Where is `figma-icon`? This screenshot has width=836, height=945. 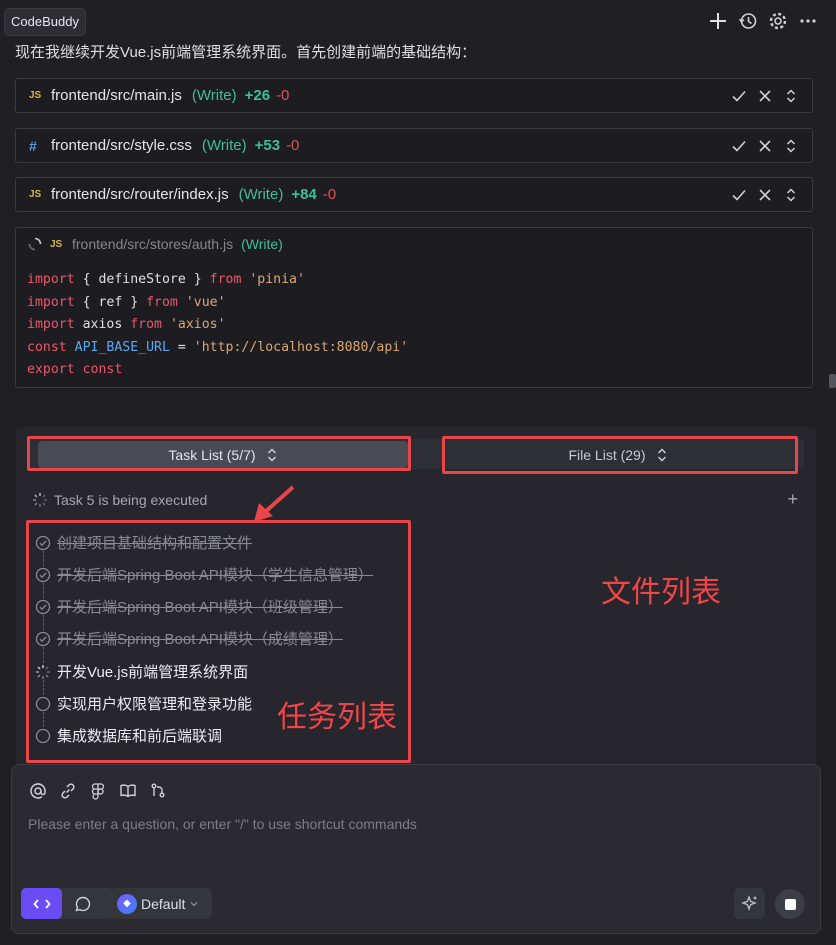 figma-icon is located at coordinates (98, 791).